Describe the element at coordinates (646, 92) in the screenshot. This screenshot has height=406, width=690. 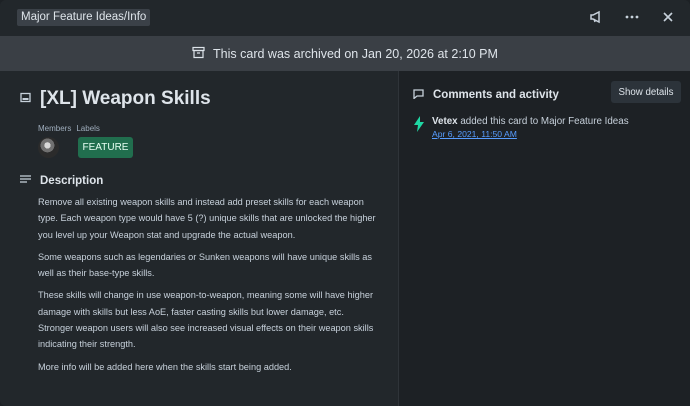
I see `show-details-button: Show details` at that location.